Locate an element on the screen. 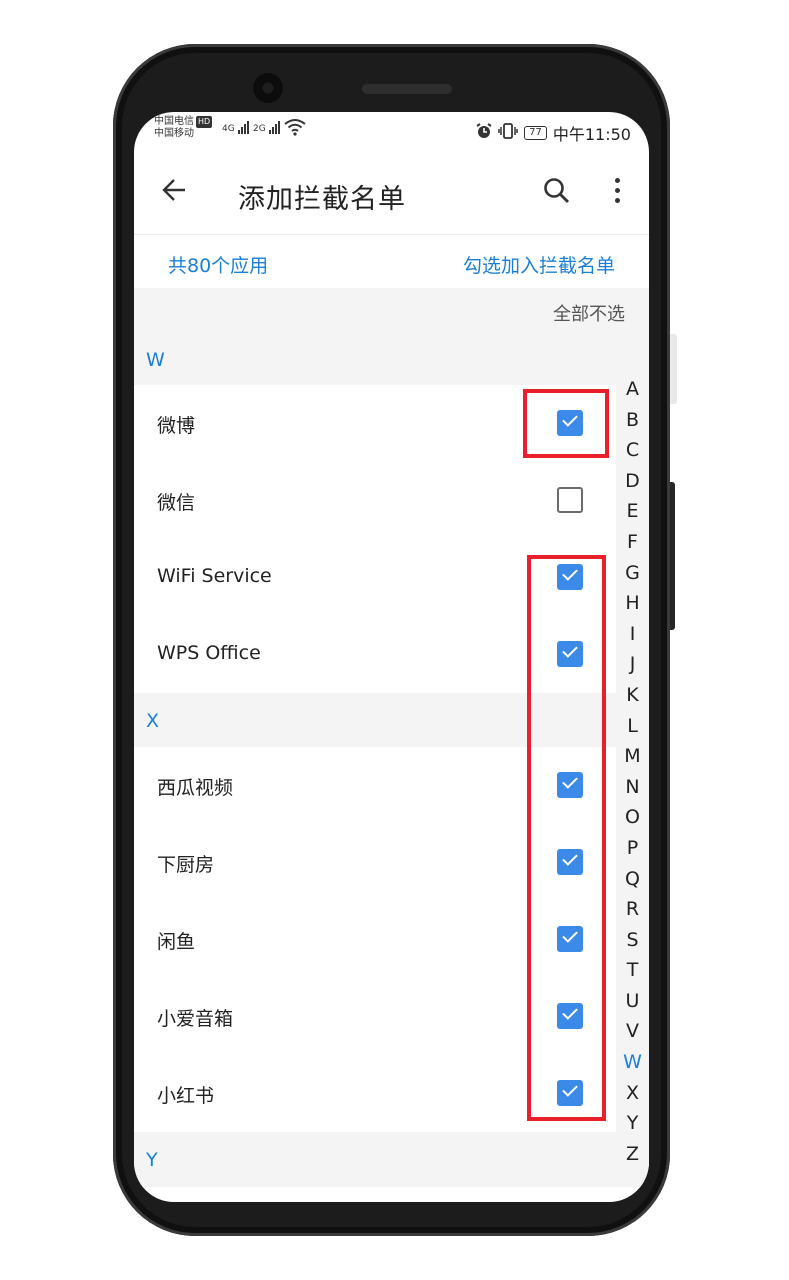  app-name: 微博 is located at coordinates (176, 426).